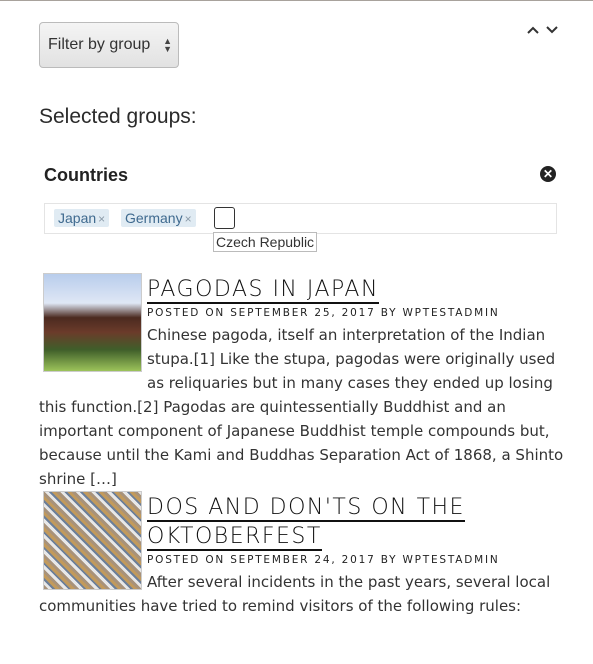 The image size is (593, 664). What do you see at coordinates (548, 174) in the screenshot?
I see `remove-group-icon: ✕` at bounding box center [548, 174].